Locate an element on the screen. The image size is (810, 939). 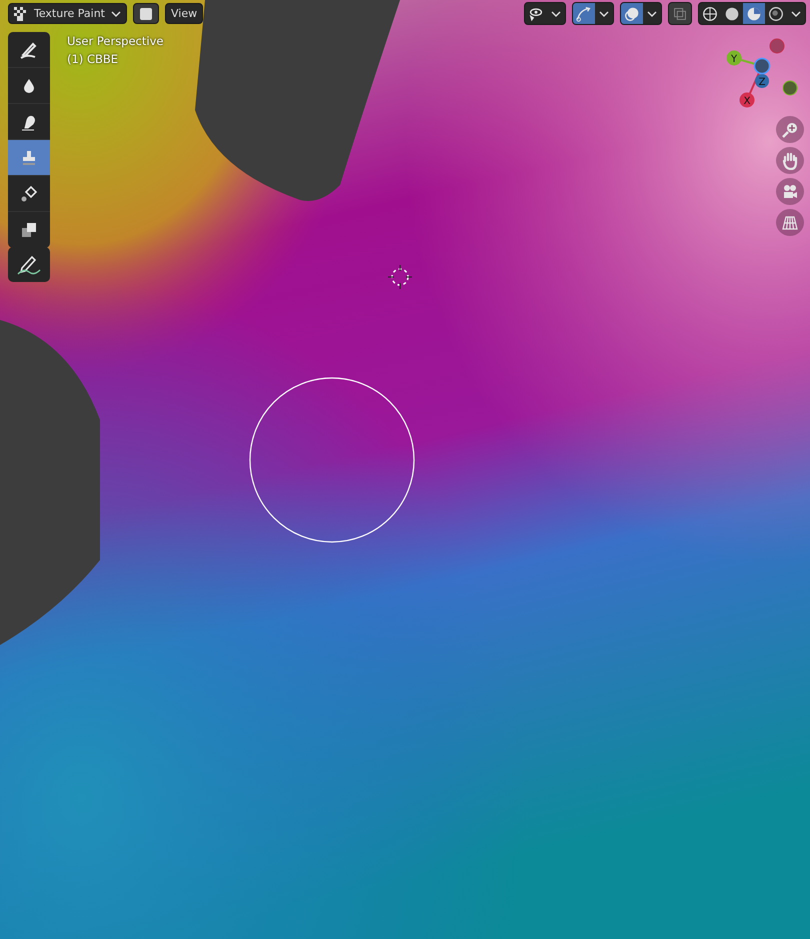
pencil-icon is located at coordinates (29, 265).